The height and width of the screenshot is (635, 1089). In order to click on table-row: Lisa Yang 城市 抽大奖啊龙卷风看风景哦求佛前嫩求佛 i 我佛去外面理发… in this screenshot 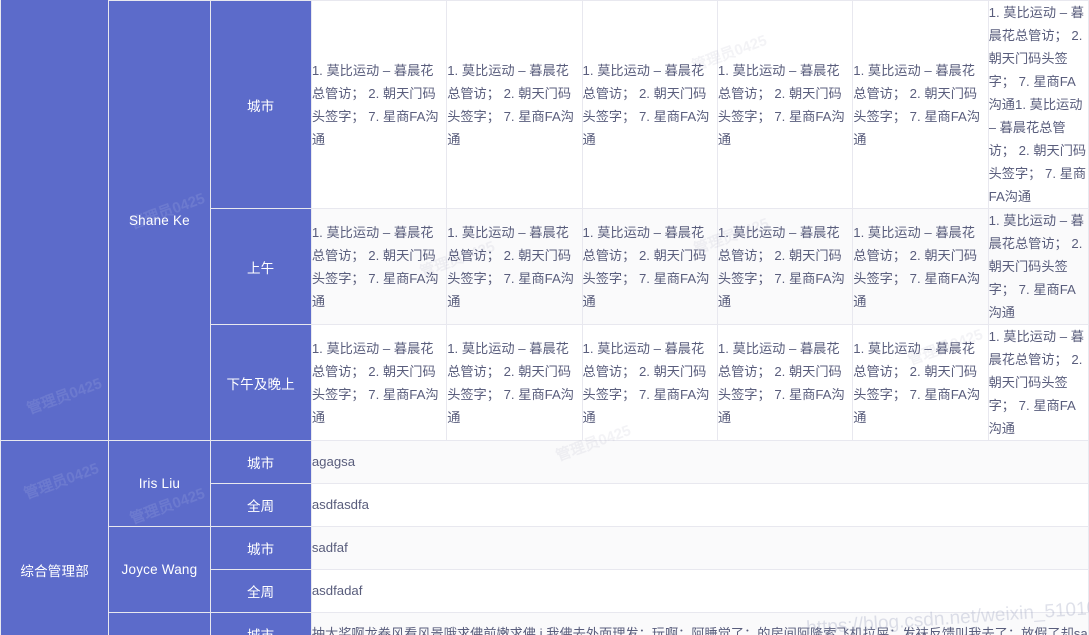, I will do `click(545, 623)`.